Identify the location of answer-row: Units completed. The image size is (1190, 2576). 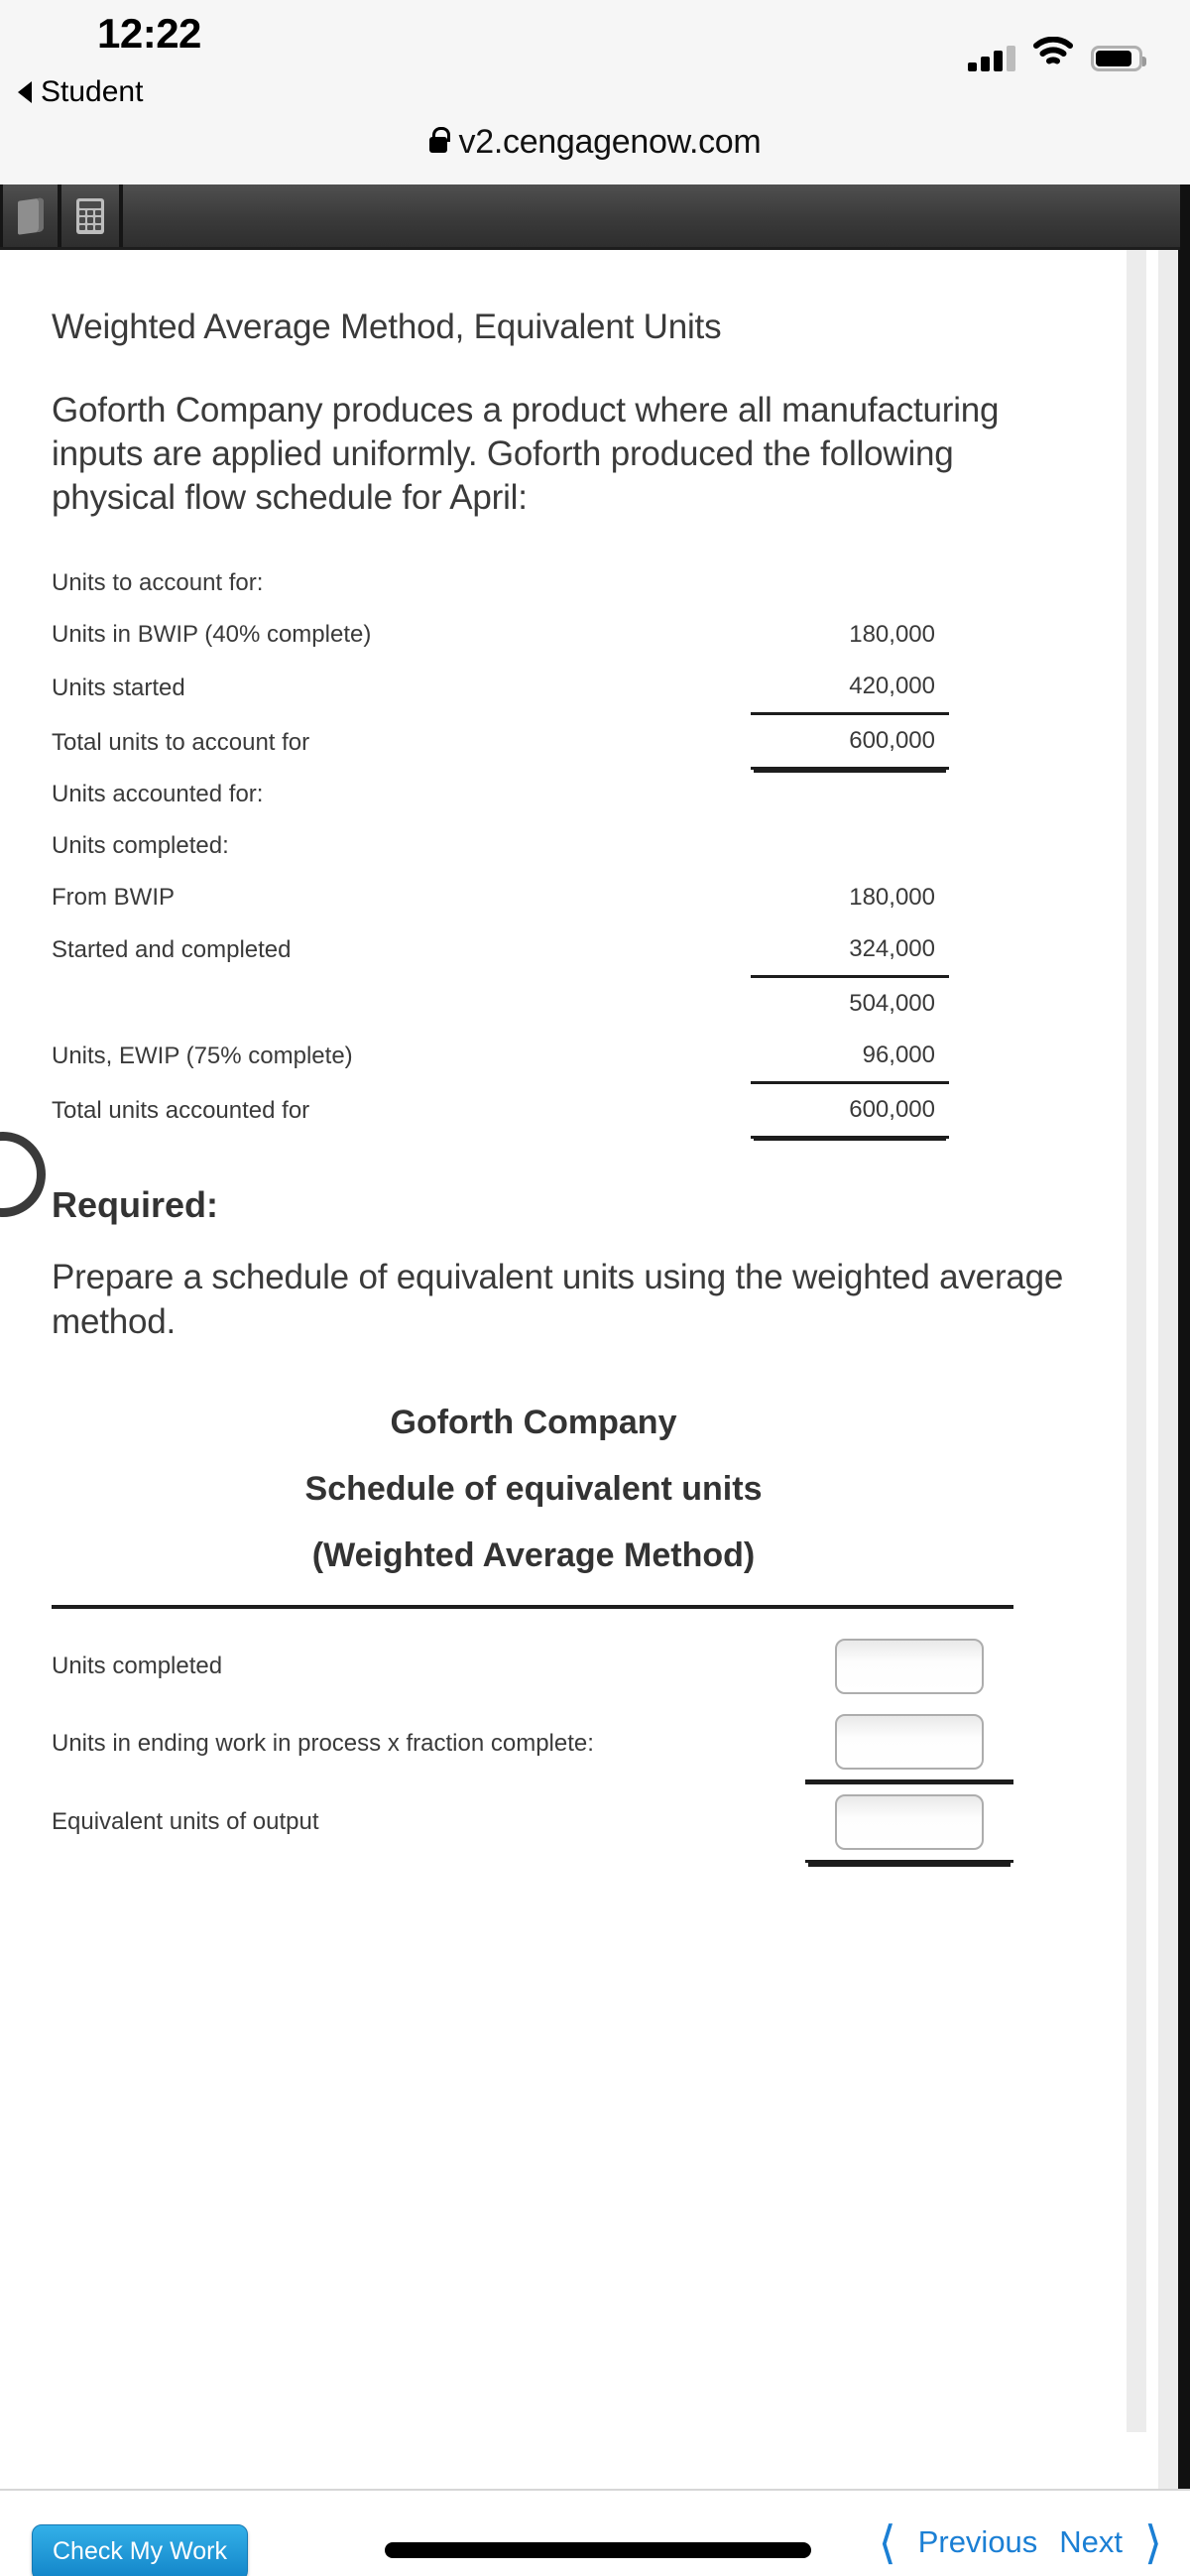
(532, 1666).